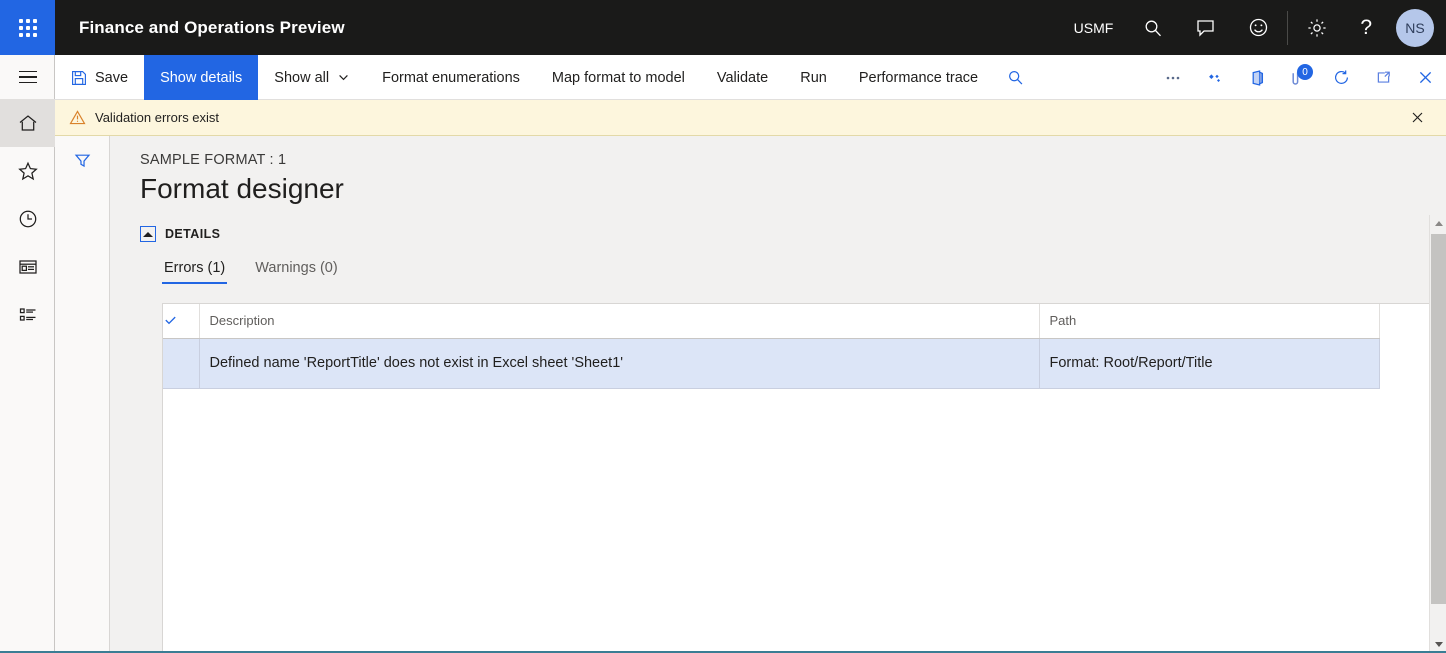  Describe the element at coordinates (1215, 77) in the screenshot. I see `personalize-icon` at that location.